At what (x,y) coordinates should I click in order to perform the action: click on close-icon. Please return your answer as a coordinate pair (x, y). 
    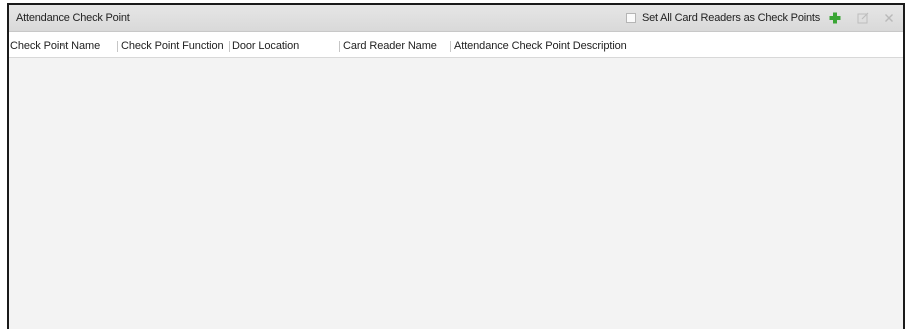
    Looking at the image, I should click on (889, 18).